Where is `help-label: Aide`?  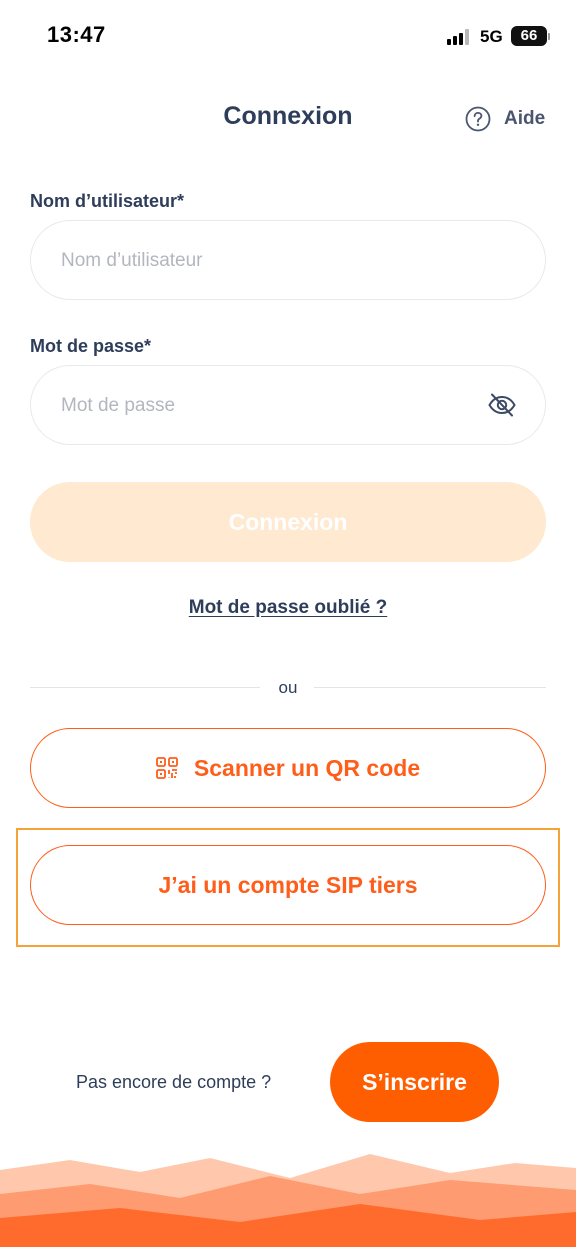 help-label: Aide is located at coordinates (525, 118).